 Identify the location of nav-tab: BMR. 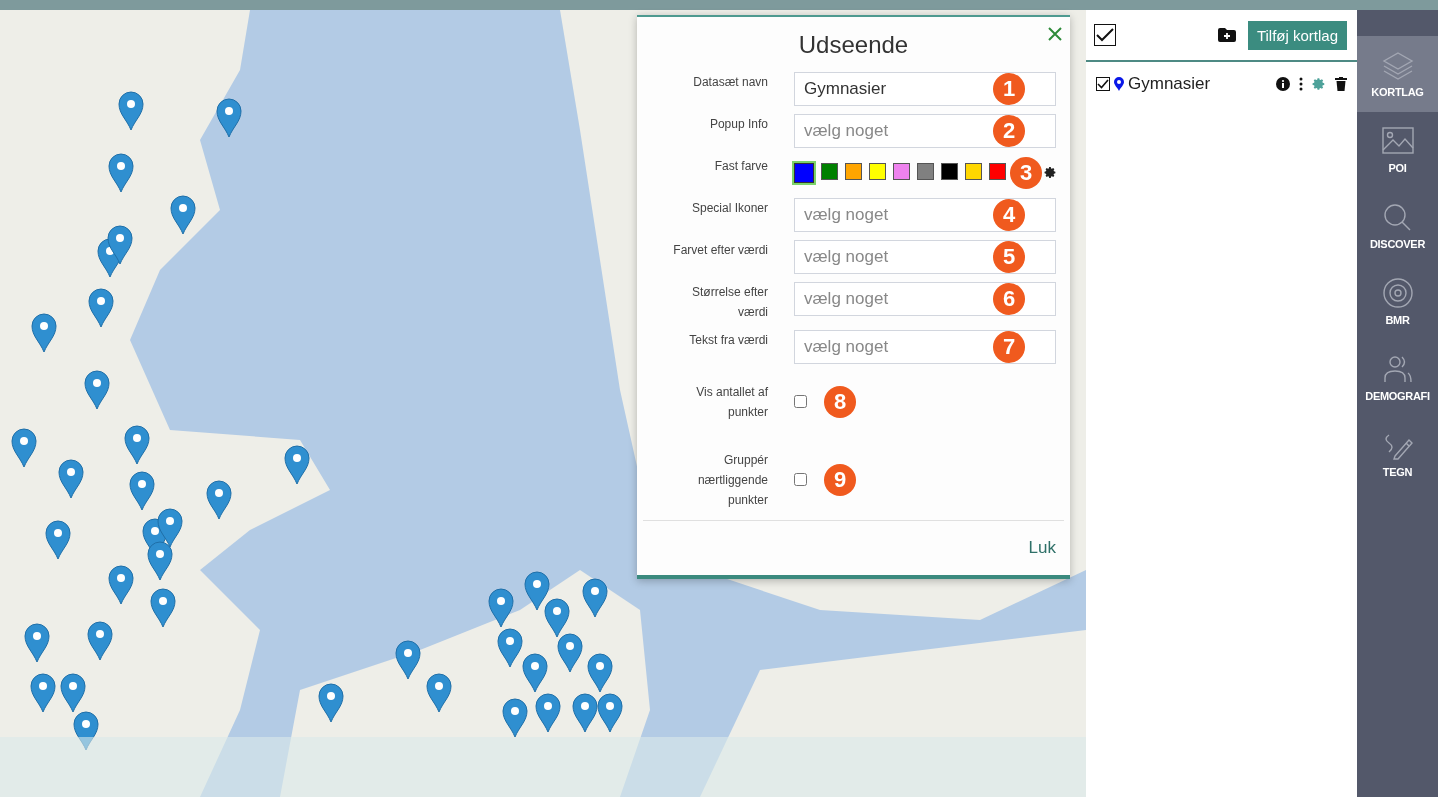
(1397, 302).